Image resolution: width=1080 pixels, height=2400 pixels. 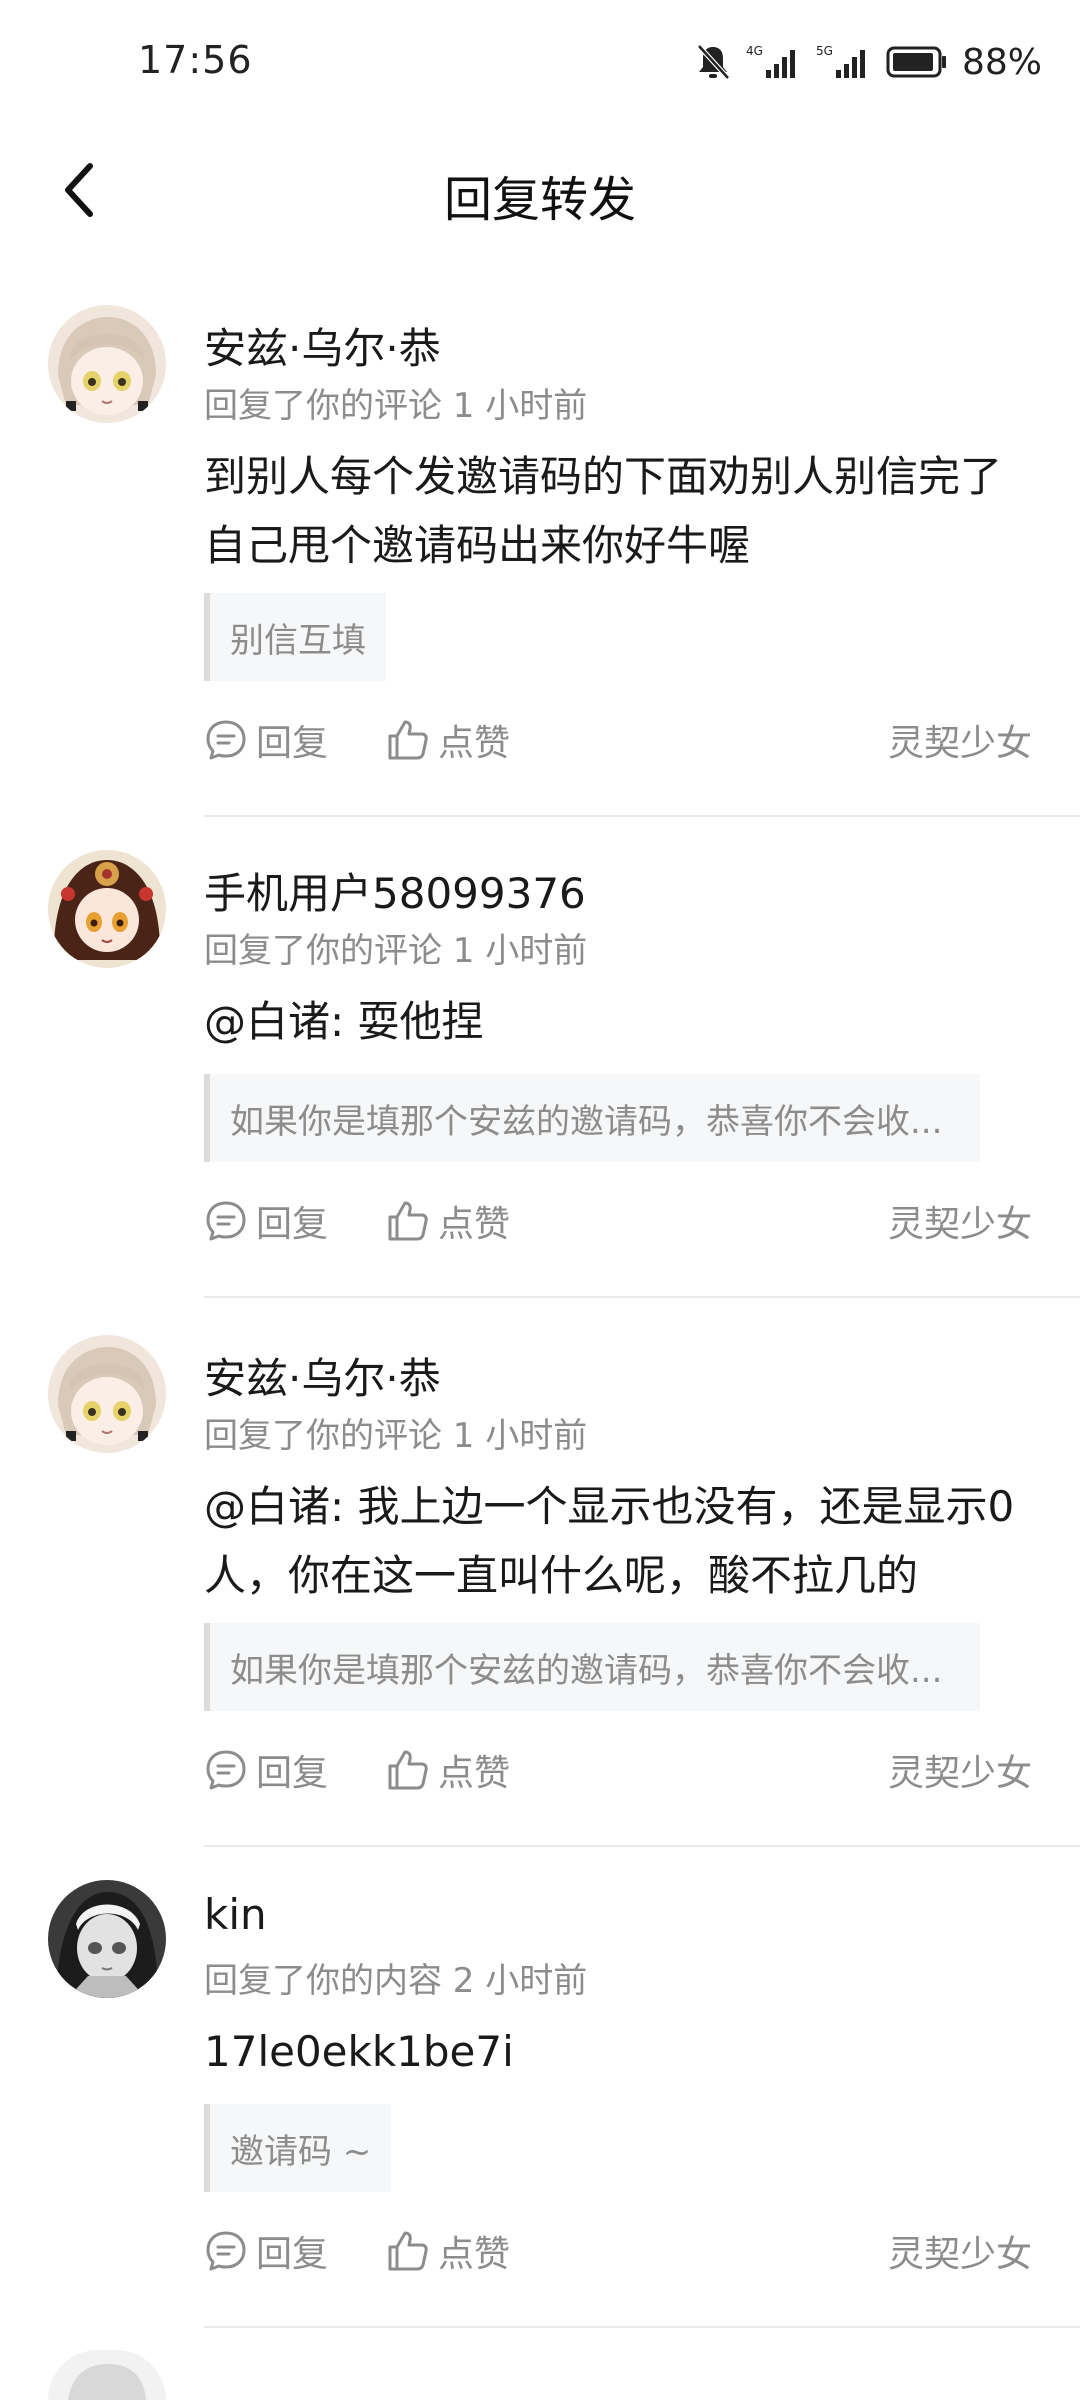 I want to click on battery-percent: 88%, so click(x=1001, y=62).